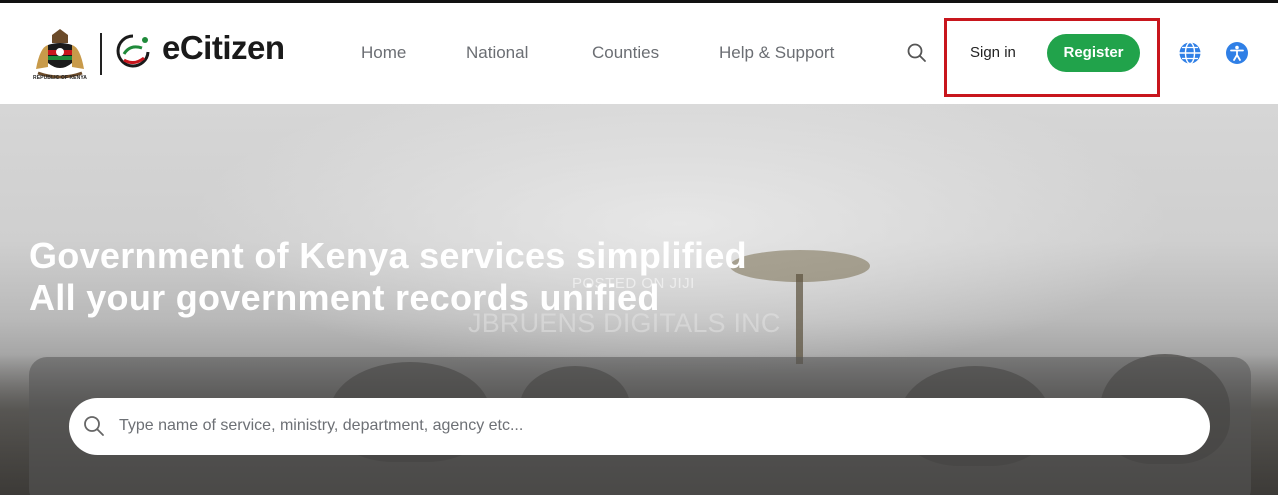 The image size is (1278, 495). I want to click on watermark-line-2: JBRUENS DIGITALS INC, so click(624, 323).